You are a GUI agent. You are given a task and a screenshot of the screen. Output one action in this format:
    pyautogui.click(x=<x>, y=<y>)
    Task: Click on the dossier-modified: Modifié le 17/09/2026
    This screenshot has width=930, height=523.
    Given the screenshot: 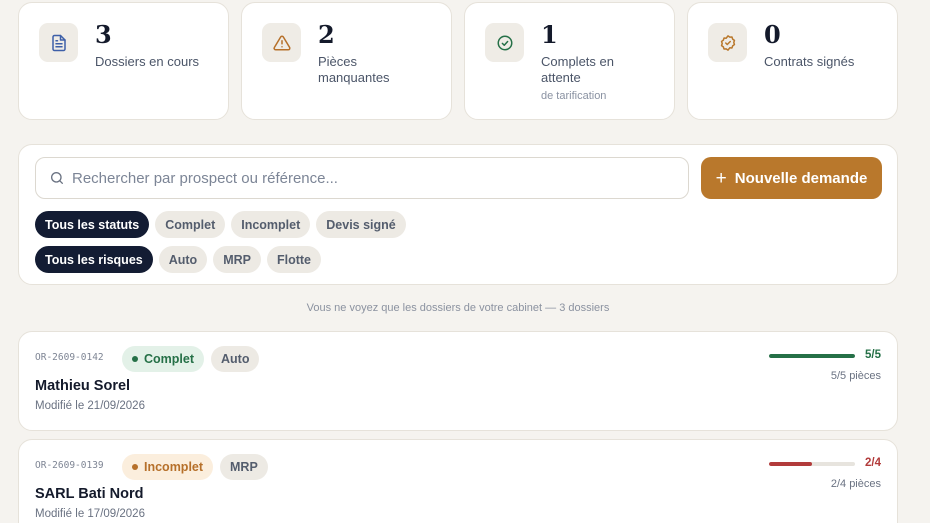 What is the action you would take?
    pyautogui.click(x=90, y=514)
    